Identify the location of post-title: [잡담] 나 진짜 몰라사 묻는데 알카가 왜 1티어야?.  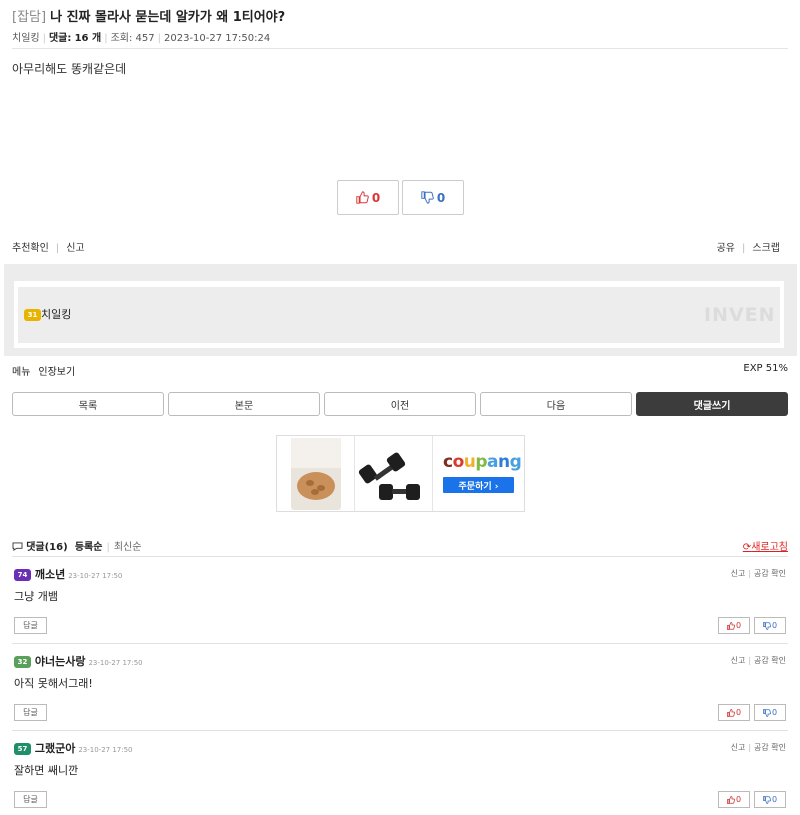
(148, 15).